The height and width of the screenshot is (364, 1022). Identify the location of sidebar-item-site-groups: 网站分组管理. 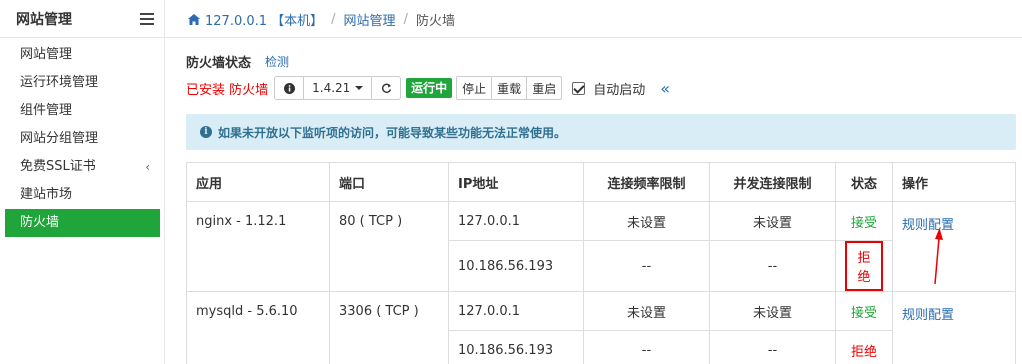
(82, 139).